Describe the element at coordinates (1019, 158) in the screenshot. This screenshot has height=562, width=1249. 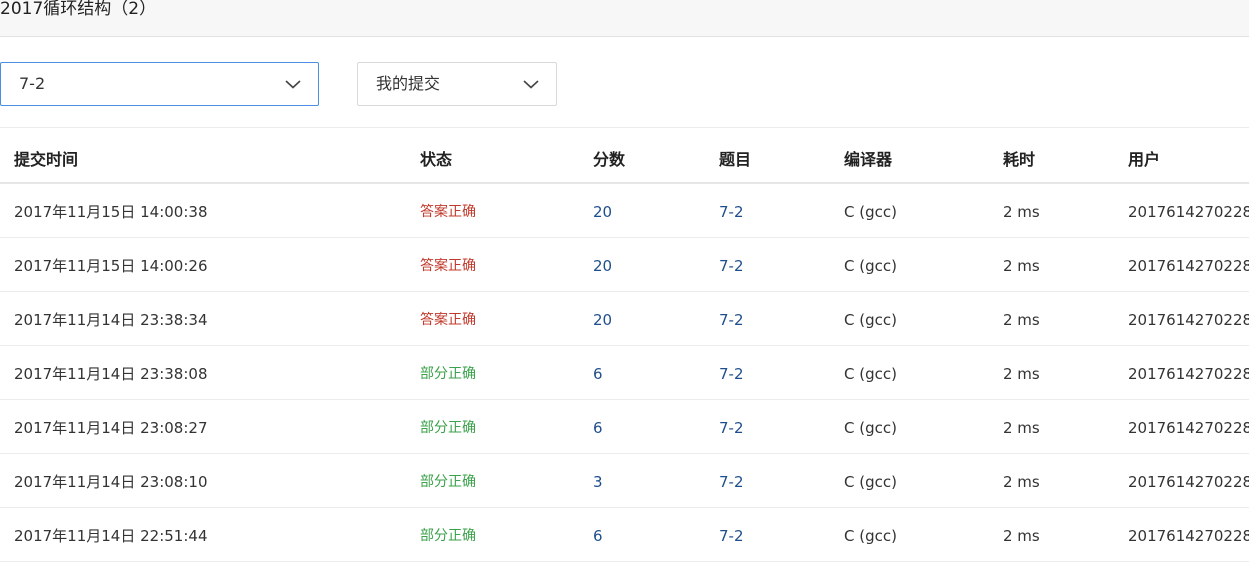
I see `column-header-cost: 耗时` at that location.